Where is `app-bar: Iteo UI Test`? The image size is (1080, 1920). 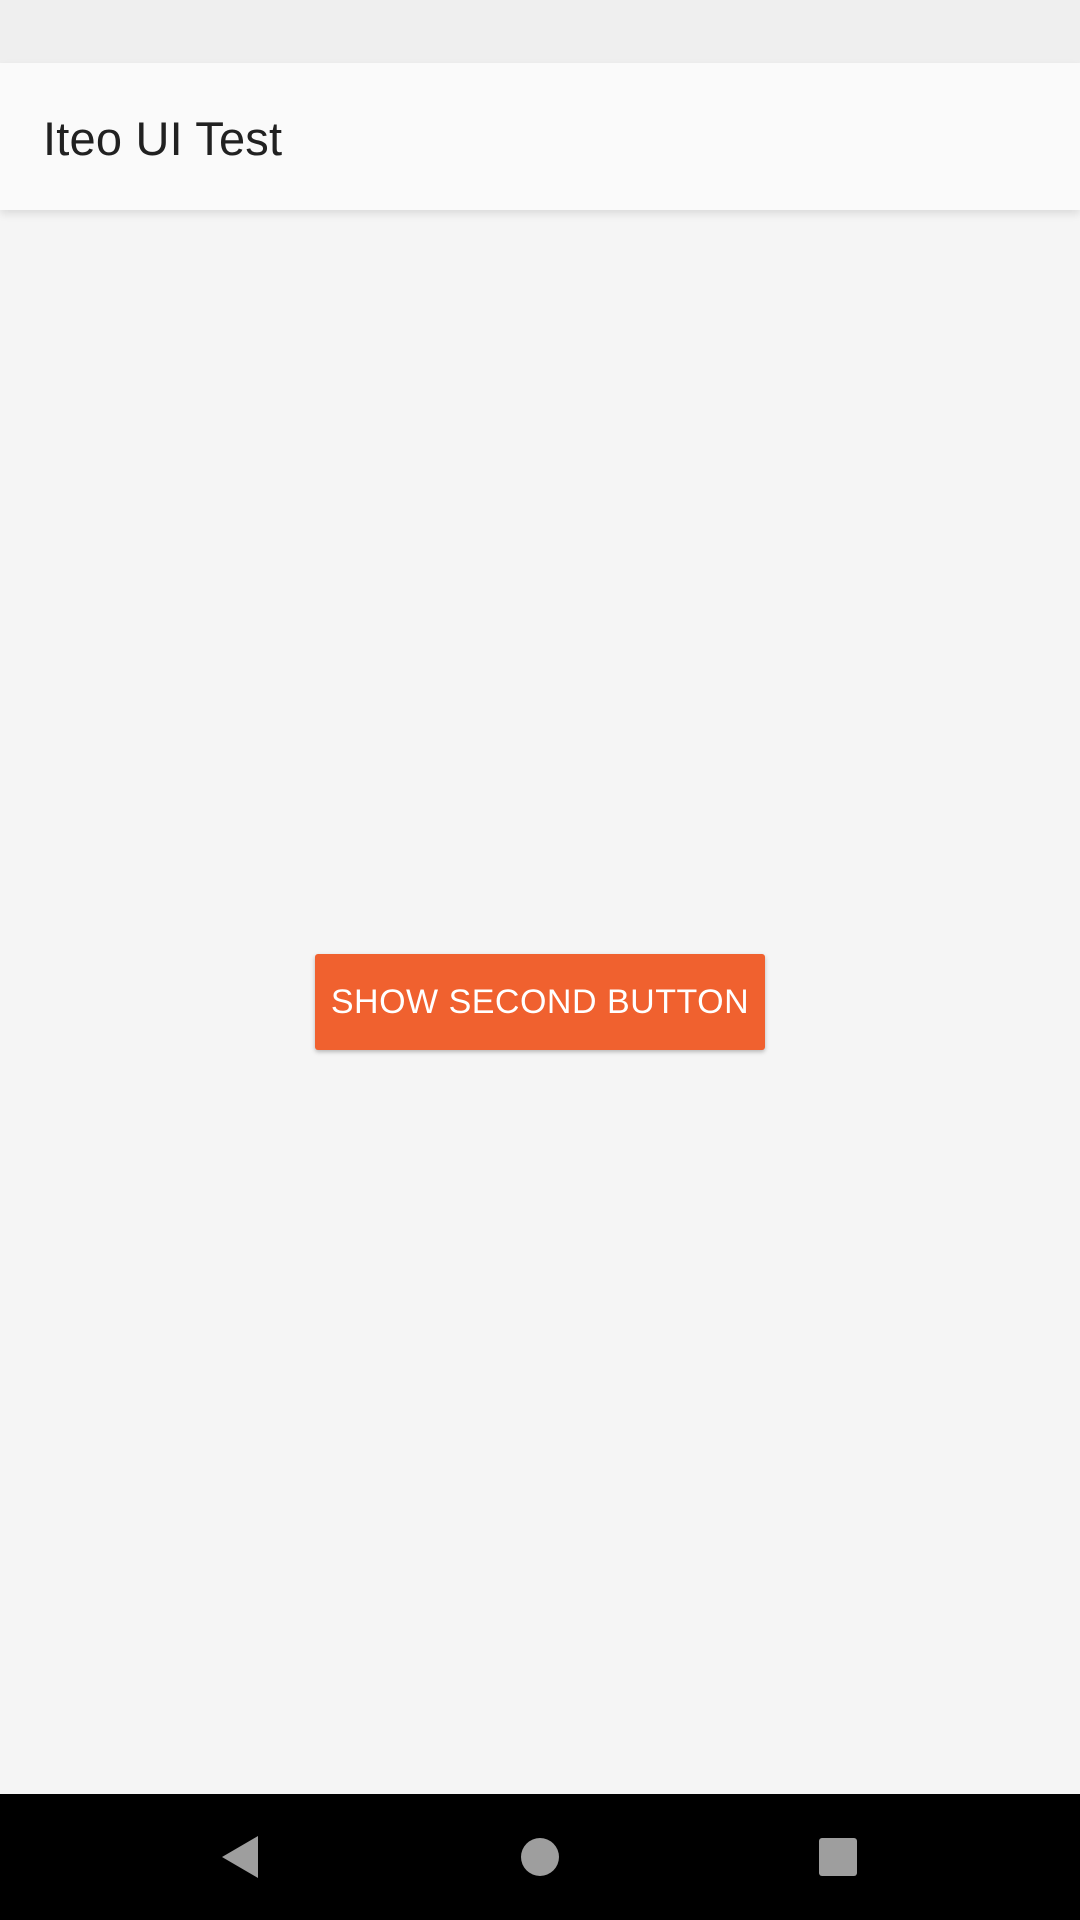
app-bar: Iteo UI Test is located at coordinates (540, 136).